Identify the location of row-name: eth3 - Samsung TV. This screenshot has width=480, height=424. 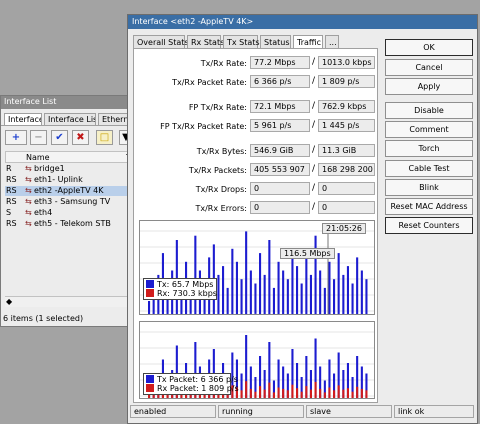
(72, 201).